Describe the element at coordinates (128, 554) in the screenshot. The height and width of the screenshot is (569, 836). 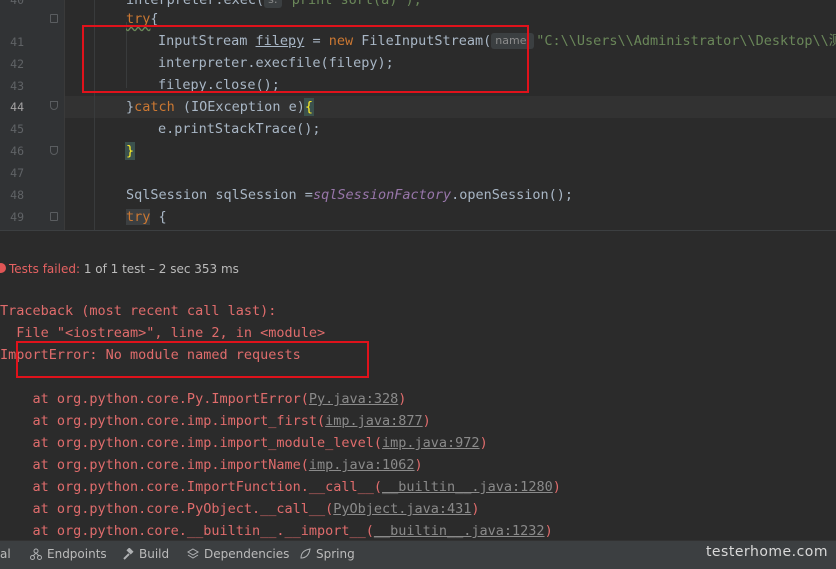
I see `hammer-icon` at that location.